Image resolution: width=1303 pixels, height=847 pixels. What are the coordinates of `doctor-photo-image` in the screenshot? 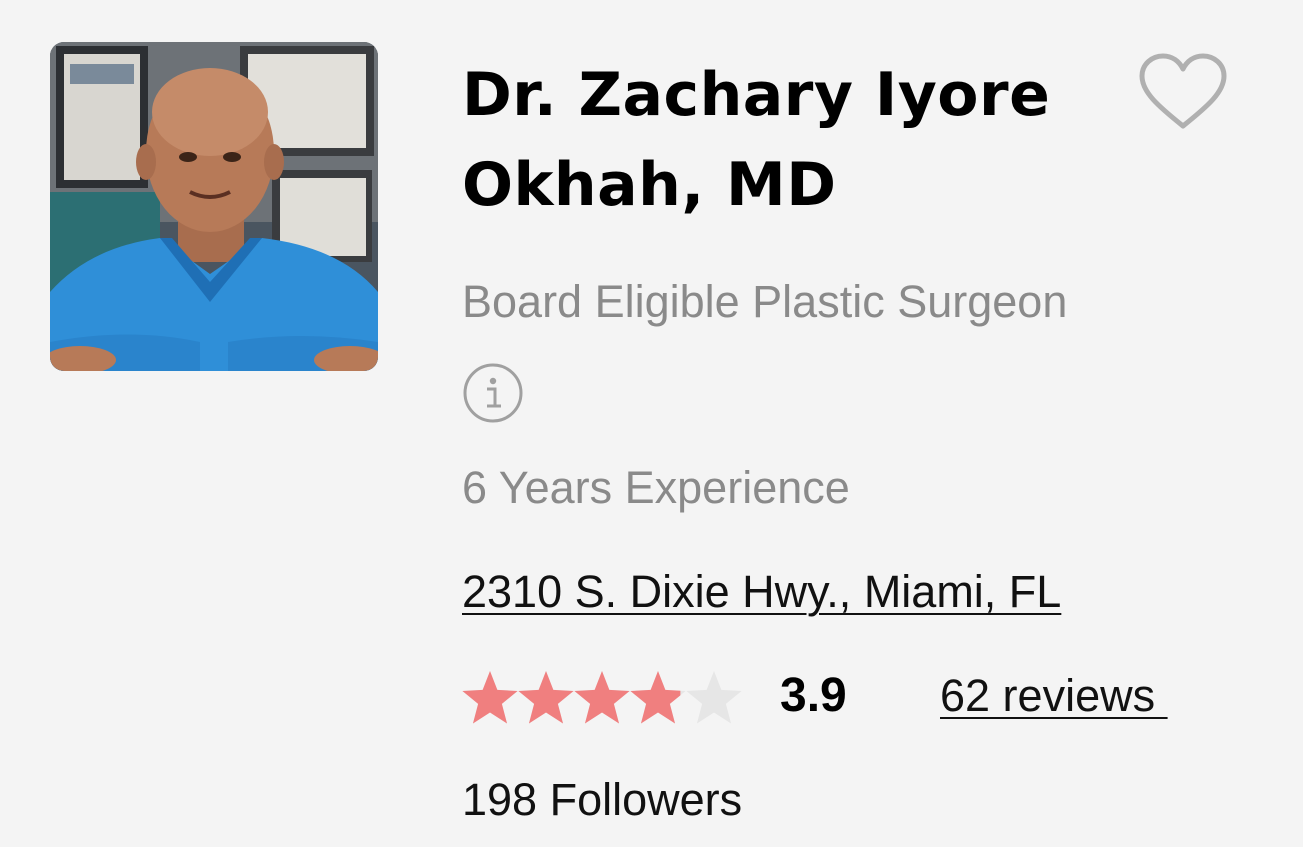 It's located at (214, 206).